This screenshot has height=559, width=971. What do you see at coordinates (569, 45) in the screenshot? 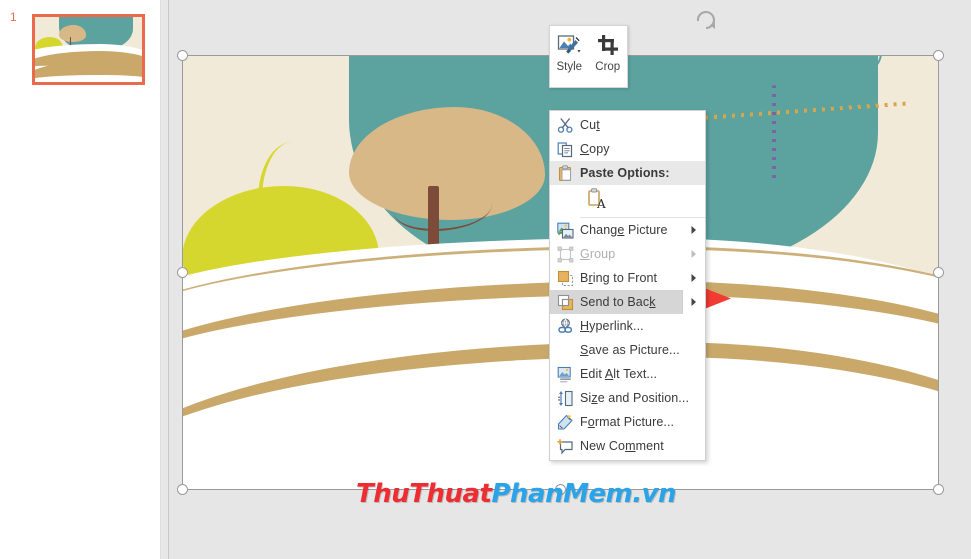
I see `picture-style-icon` at bounding box center [569, 45].